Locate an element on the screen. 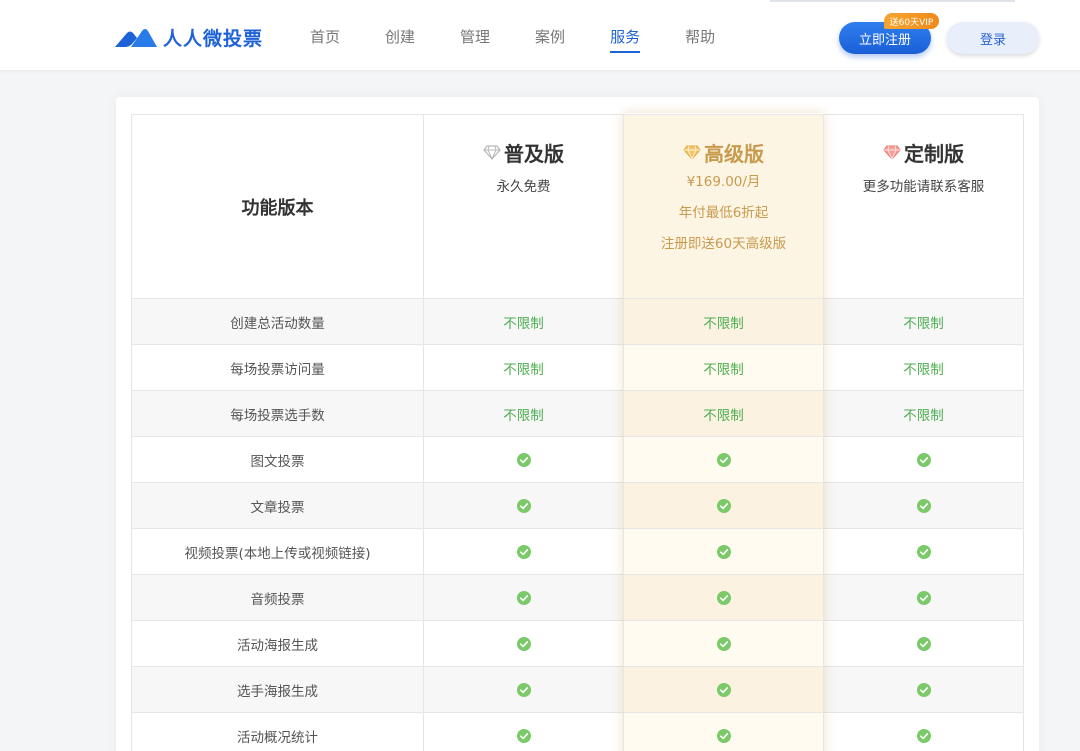 This screenshot has height=751, width=1080. table-row: 每场投票选手数 不限制 不限制 不限制 is located at coordinates (577, 414).